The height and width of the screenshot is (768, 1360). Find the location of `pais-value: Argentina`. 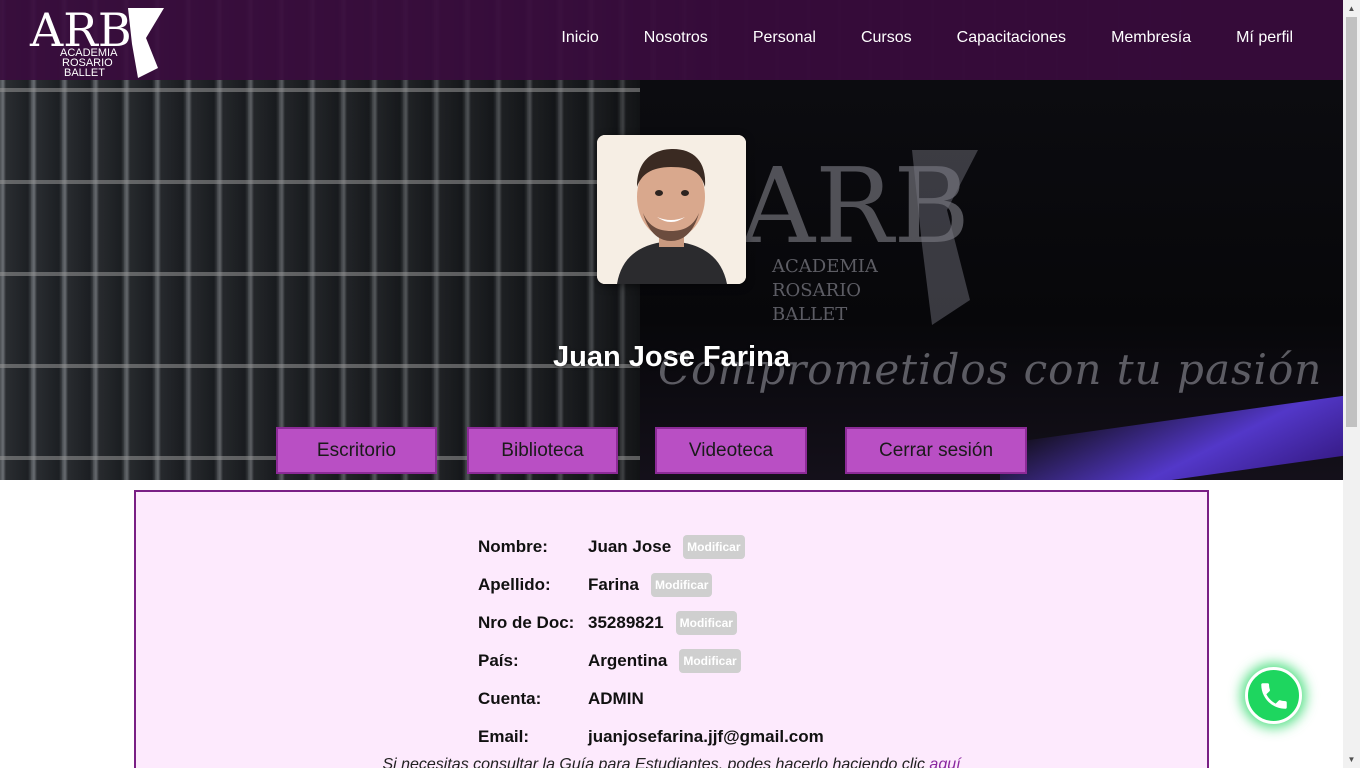

pais-value: Argentina is located at coordinates (628, 660).